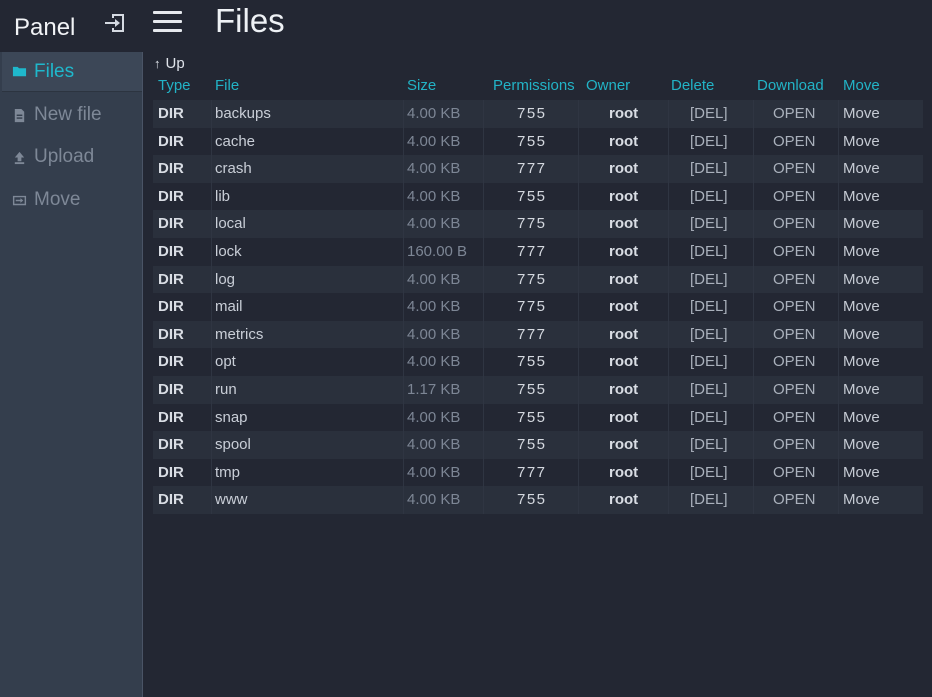 This screenshot has height=697, width=932. Describe the element at coordinates (233, 444) in the screenshot. I see `cell-file-name: spool` at that location.